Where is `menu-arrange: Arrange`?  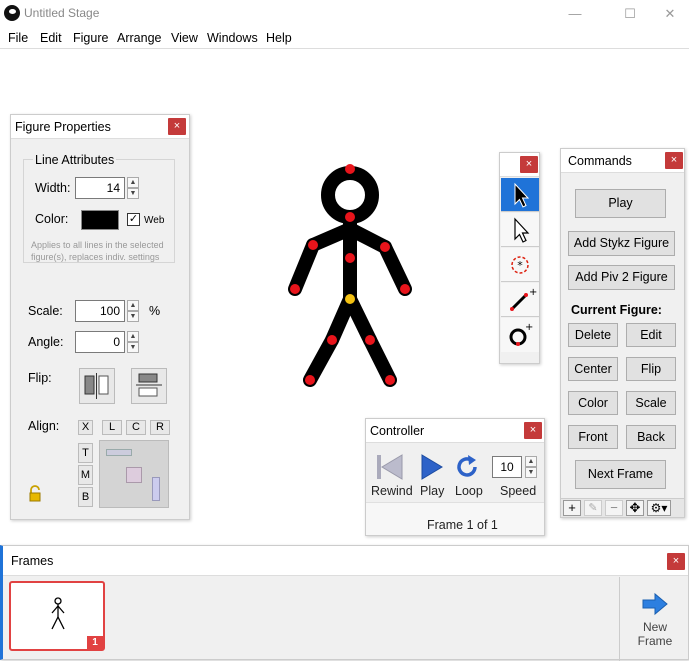
menu-arrange: Arrange is located at coordinates (139, 38).